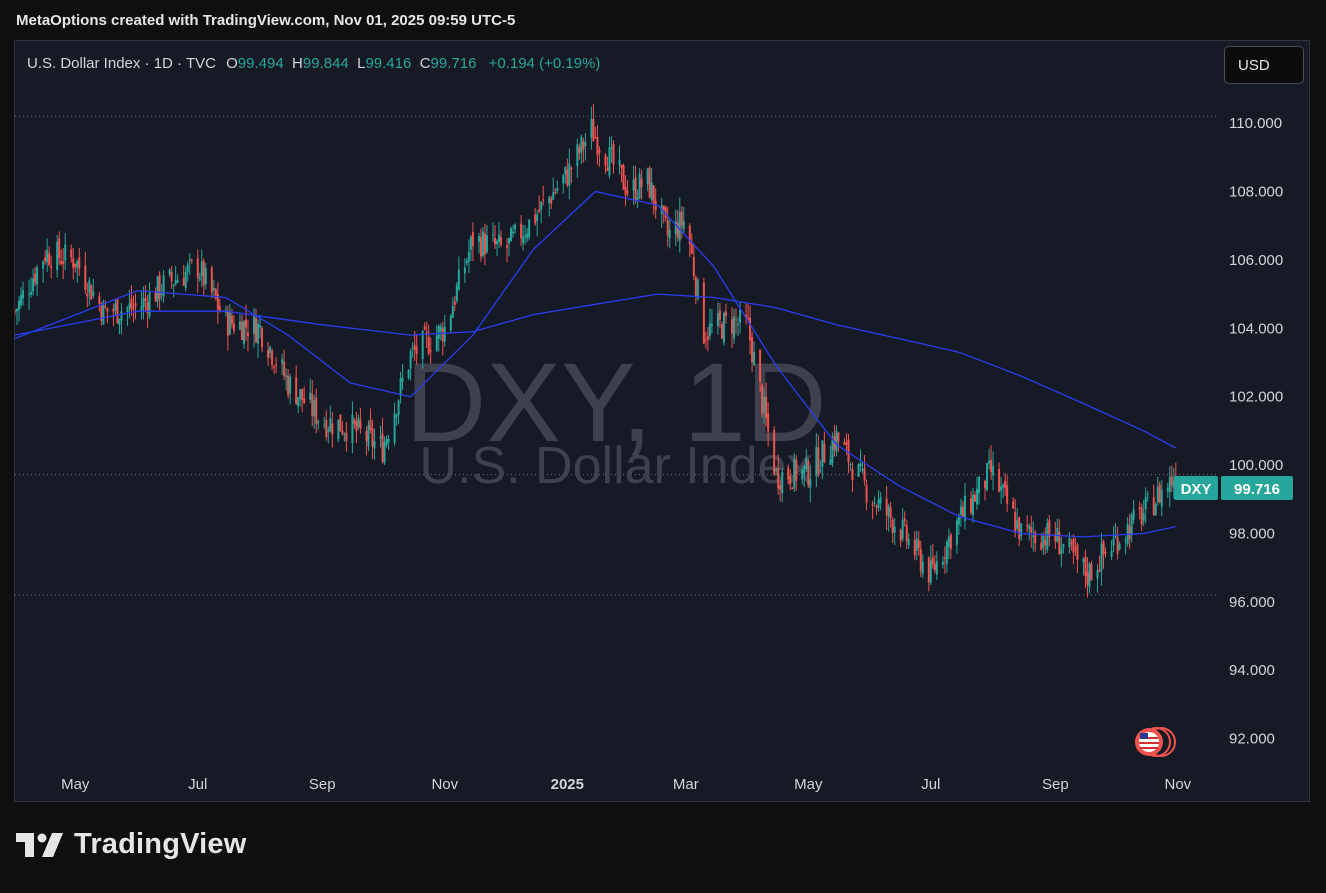 This screenshot has height=893, width=1326. I want to click on price-axis-label: 108.000, so click(1256, 191).